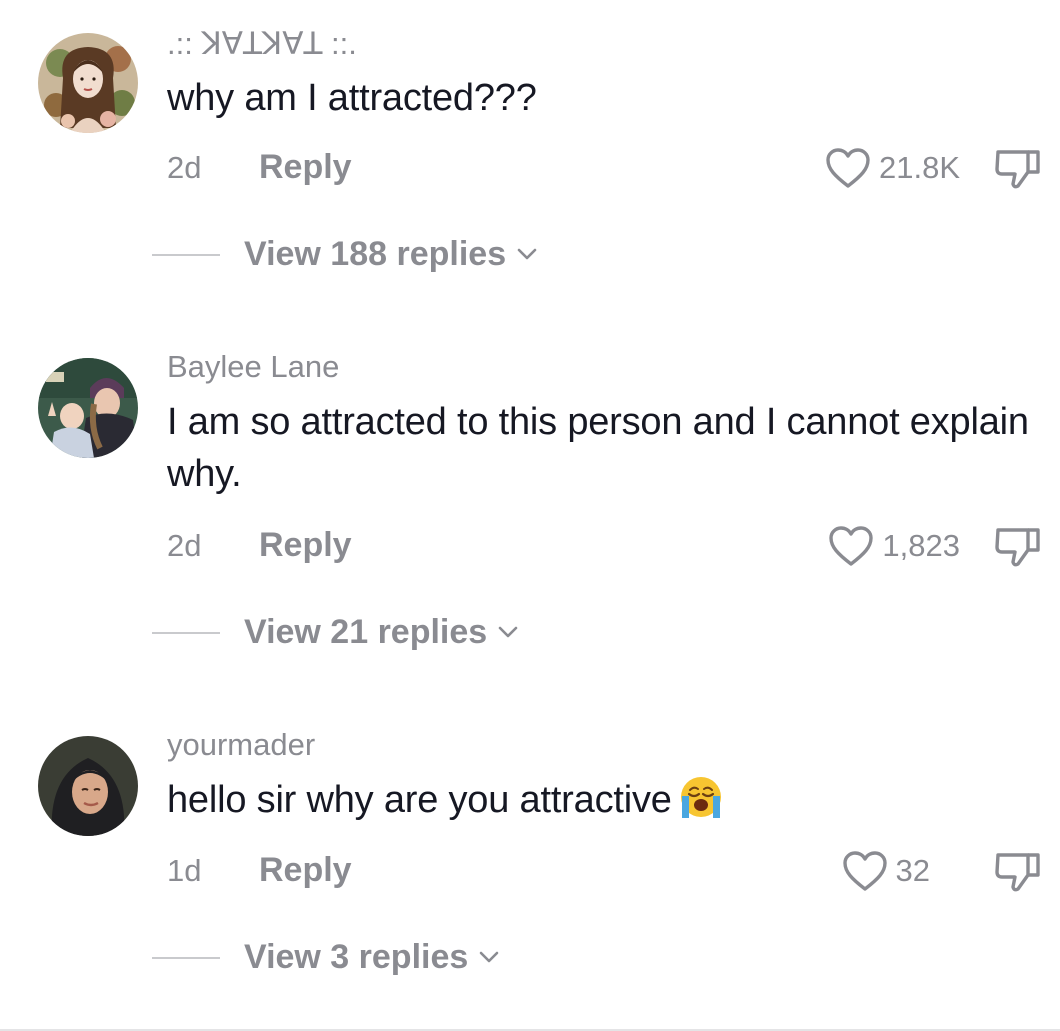 The width and height of the screenshot is (1060, 1031). I want to click on like-count: 32, so click(912, 870).